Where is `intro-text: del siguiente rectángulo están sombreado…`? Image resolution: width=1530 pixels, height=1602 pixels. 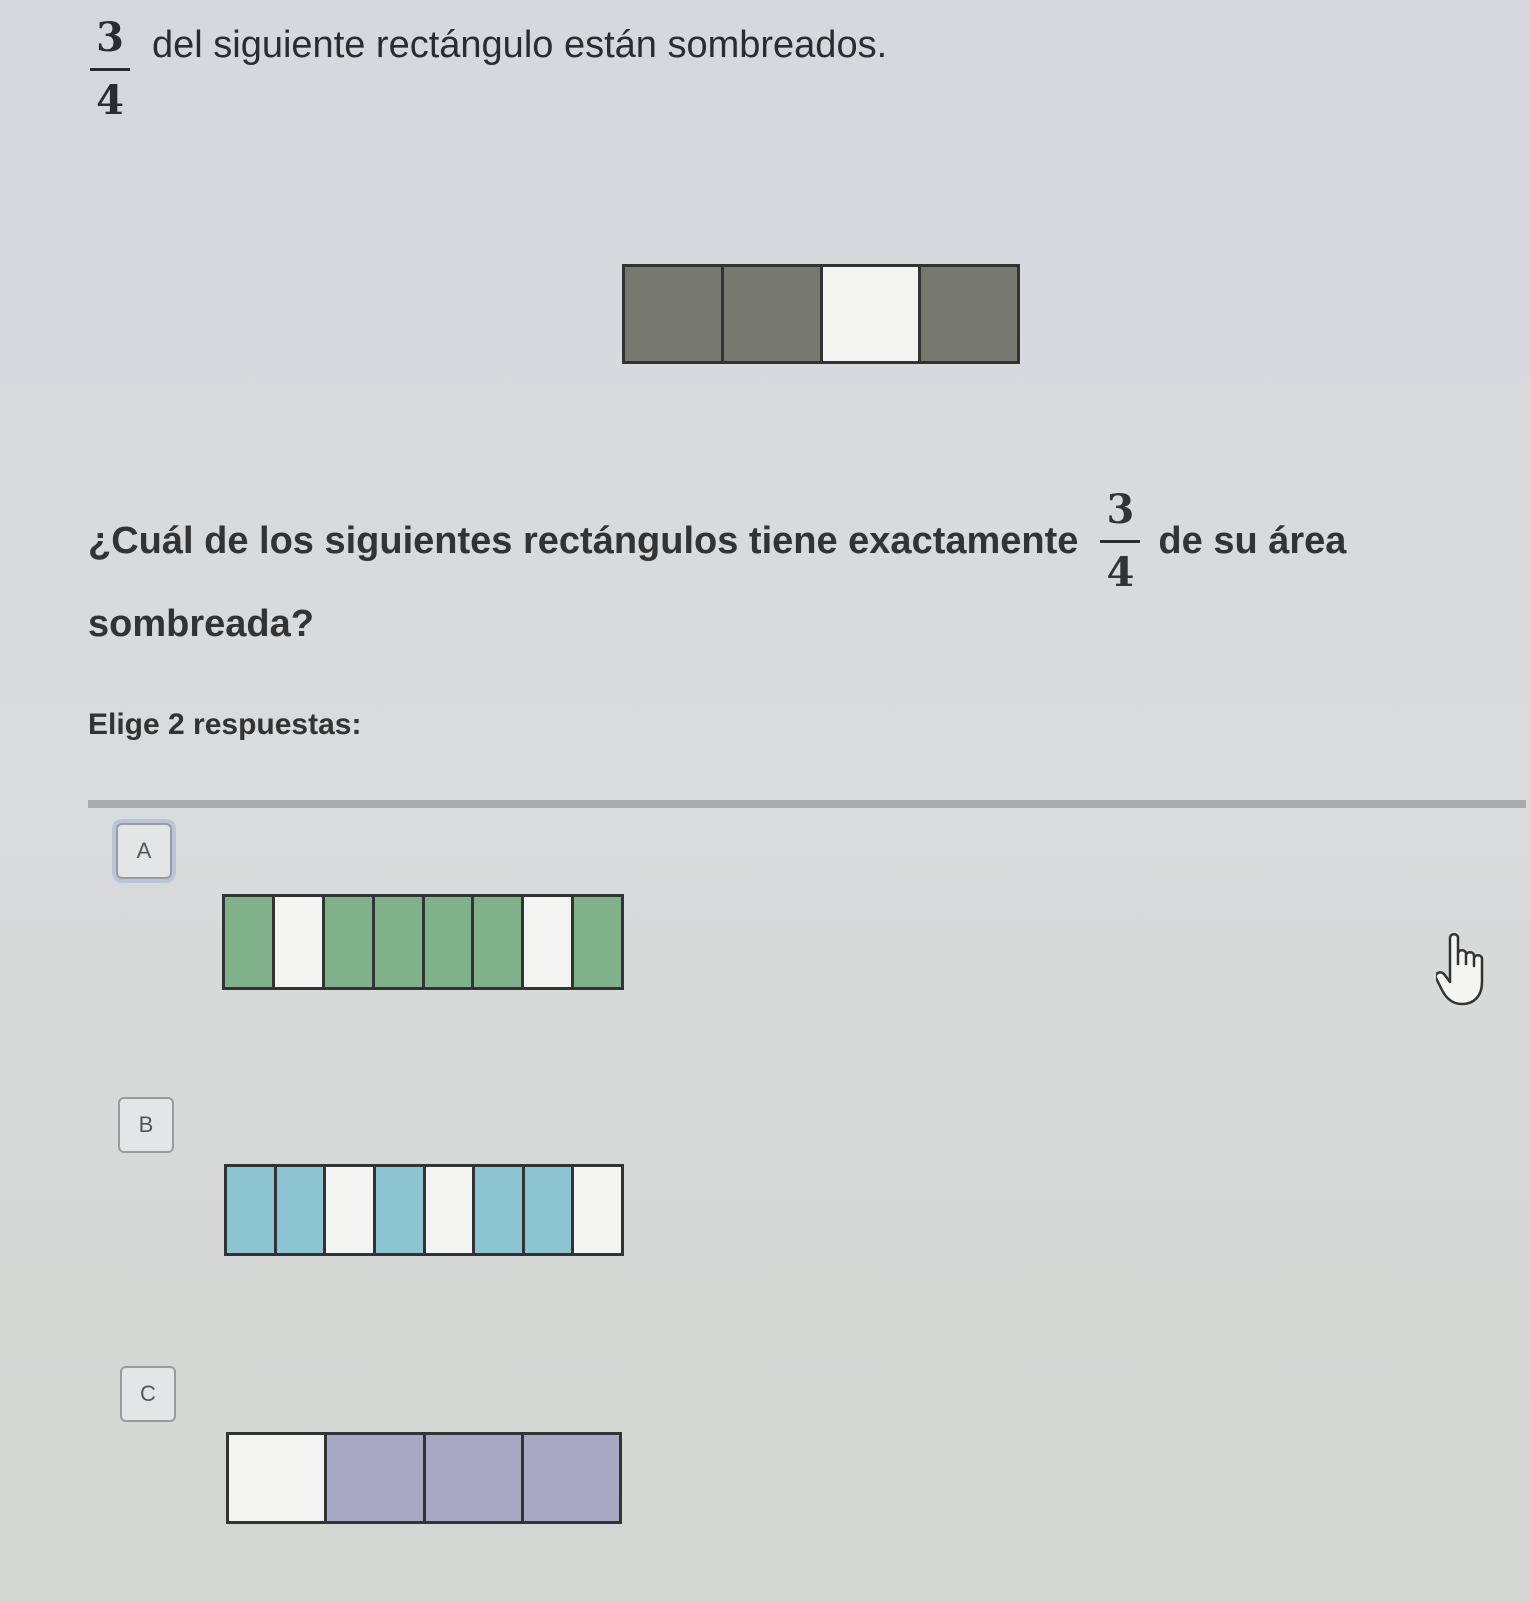 intro-text: del siguiente rectángulo están sombreado… is located at coordinates (520, 45).